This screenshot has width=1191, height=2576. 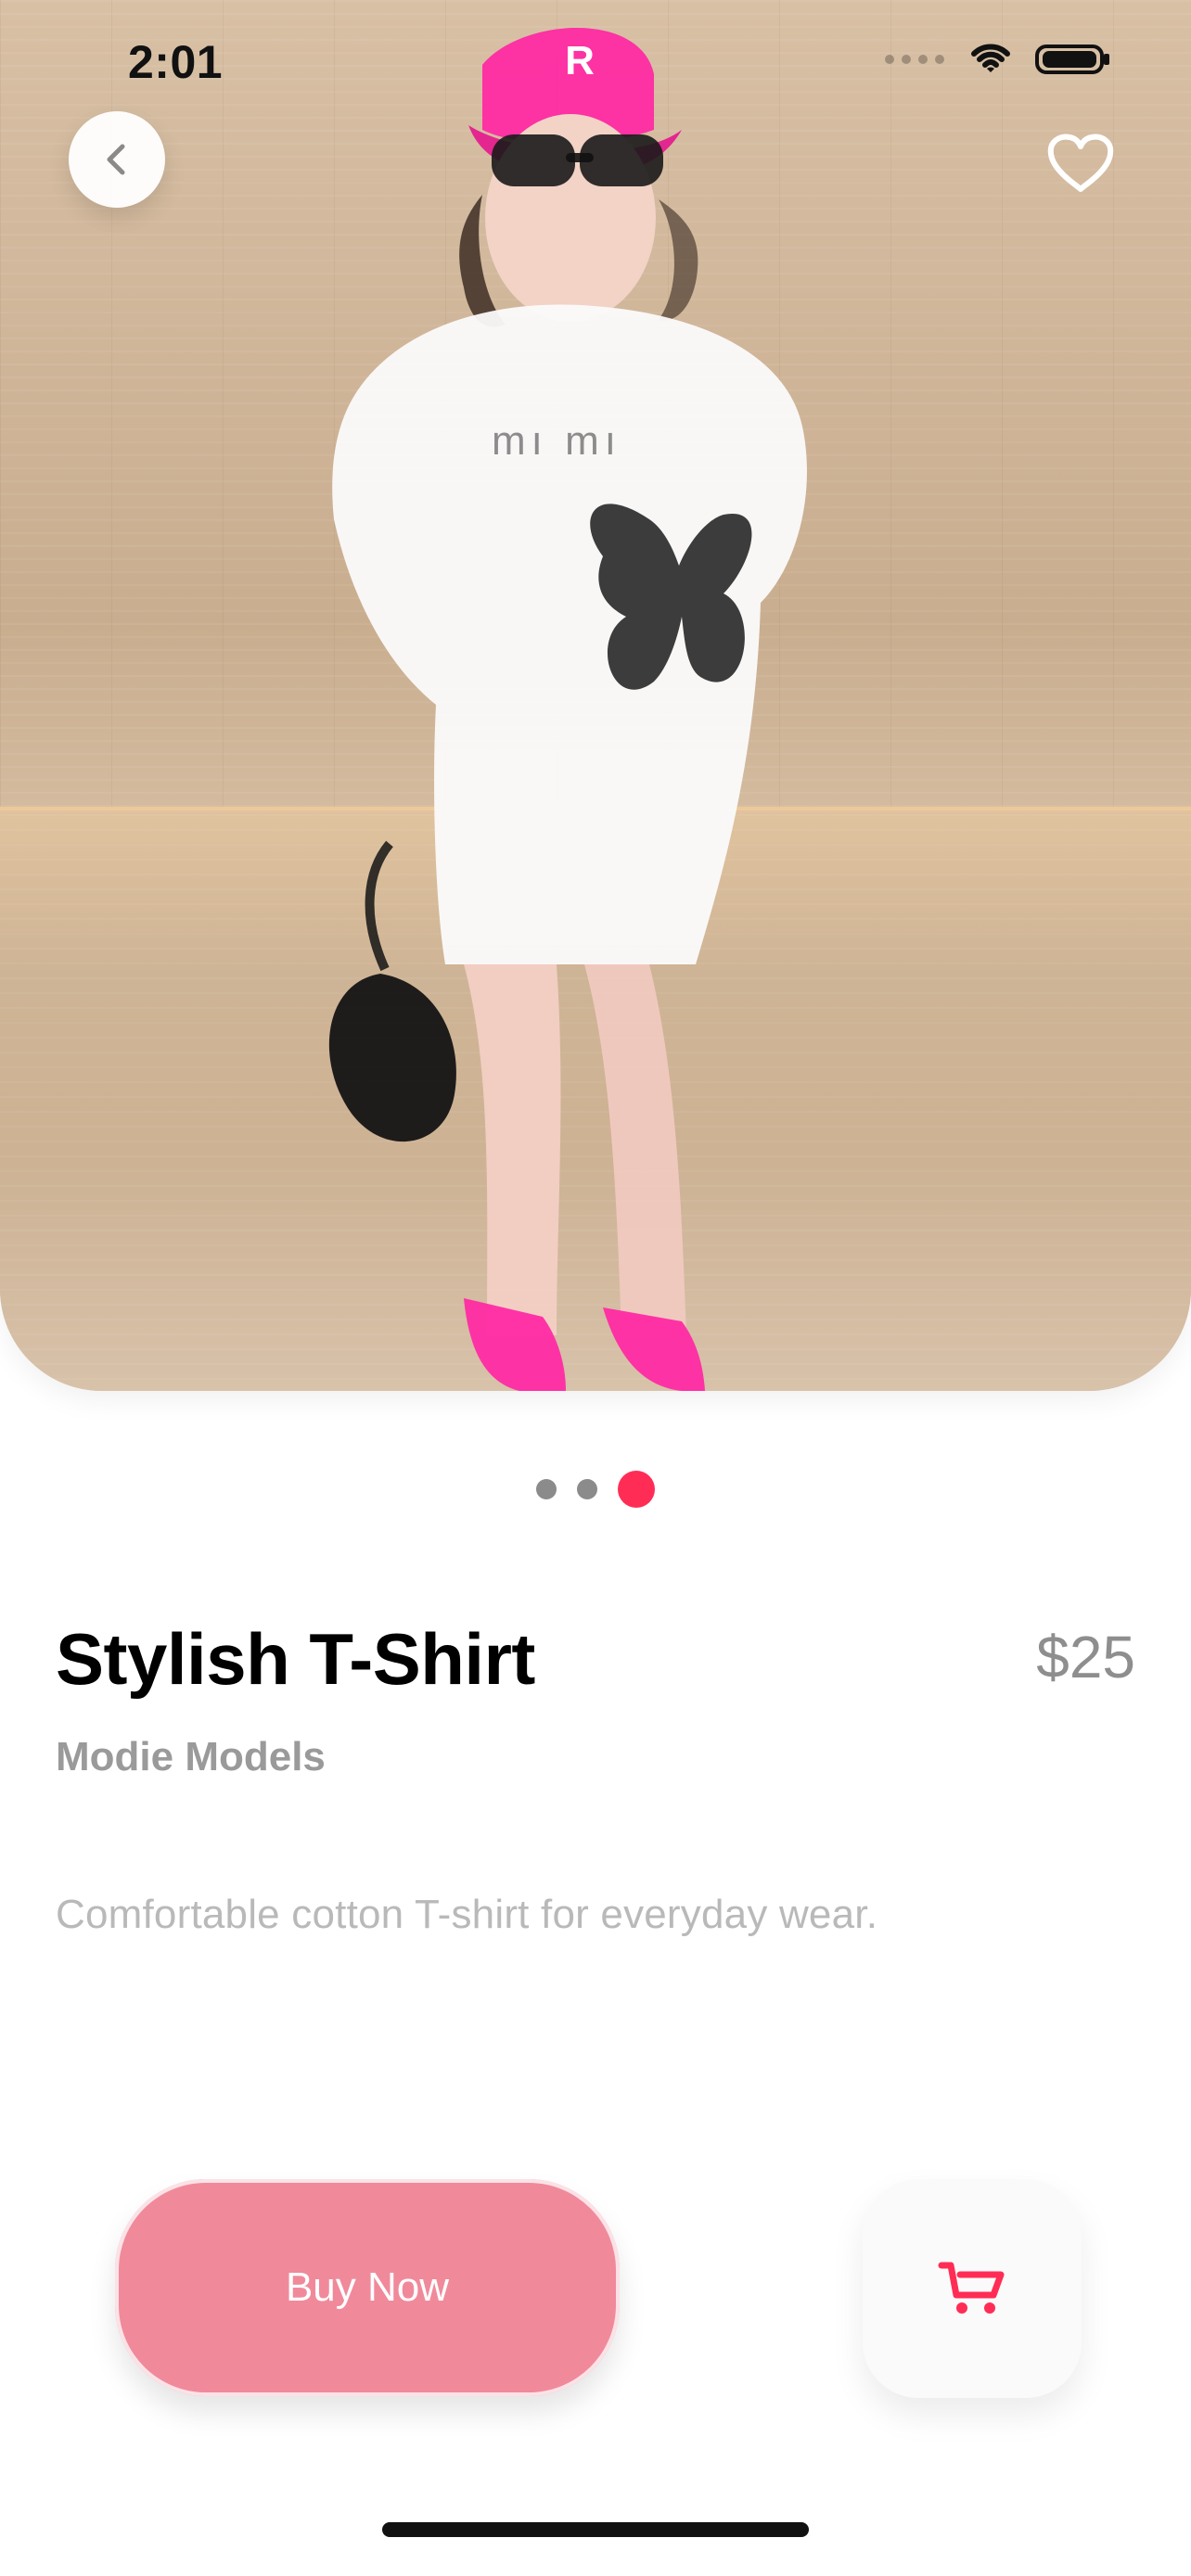 What do you see at coordinates (367, 2287) in the screenshot?
I see `buy-now-button: Buy Now` at bounding box center [367, 2287].